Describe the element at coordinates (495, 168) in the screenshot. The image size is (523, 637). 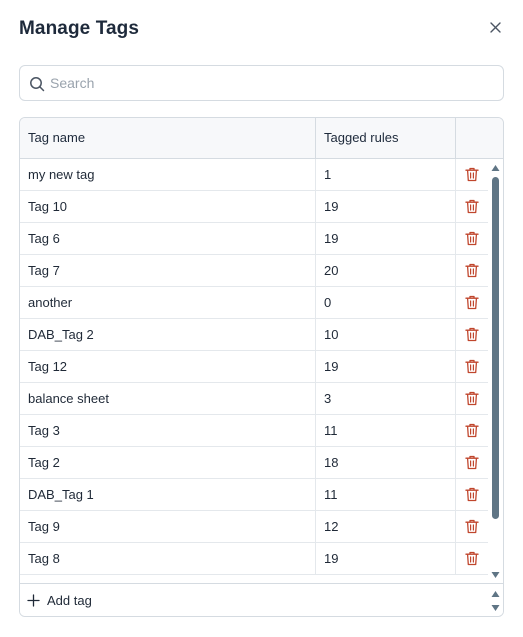
I see `scroll-up-arrow-icon` at that location.